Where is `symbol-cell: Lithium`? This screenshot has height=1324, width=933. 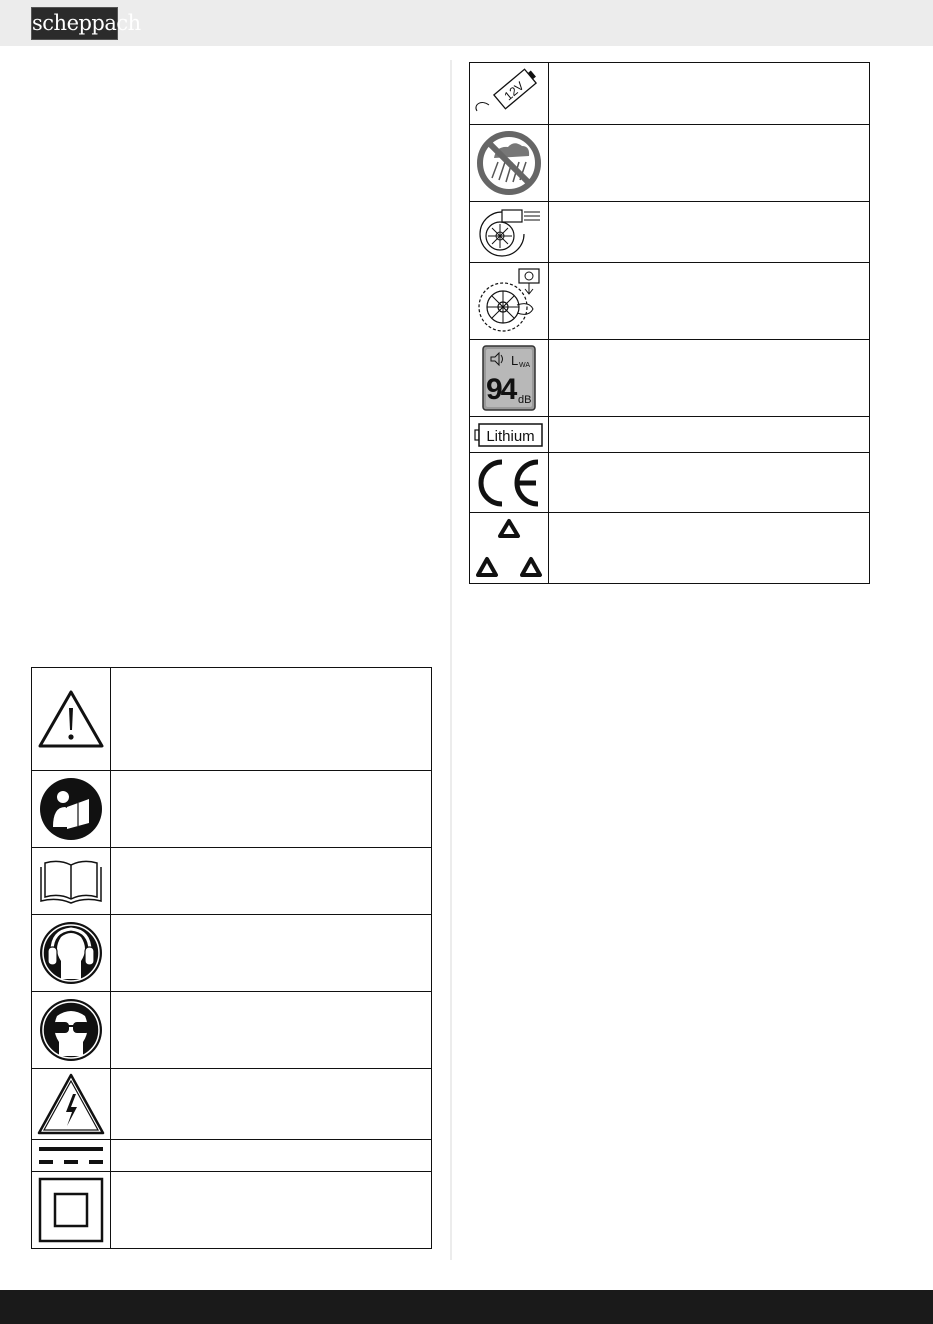
symbol-cell: Lithium is located at coordinates (509, 434).